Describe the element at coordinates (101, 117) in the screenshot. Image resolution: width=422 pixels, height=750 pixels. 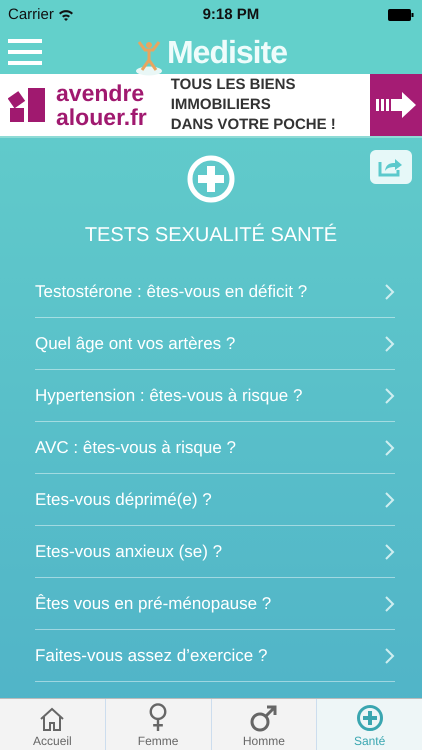
I see `ad-brand: alouer.fr` at that location.